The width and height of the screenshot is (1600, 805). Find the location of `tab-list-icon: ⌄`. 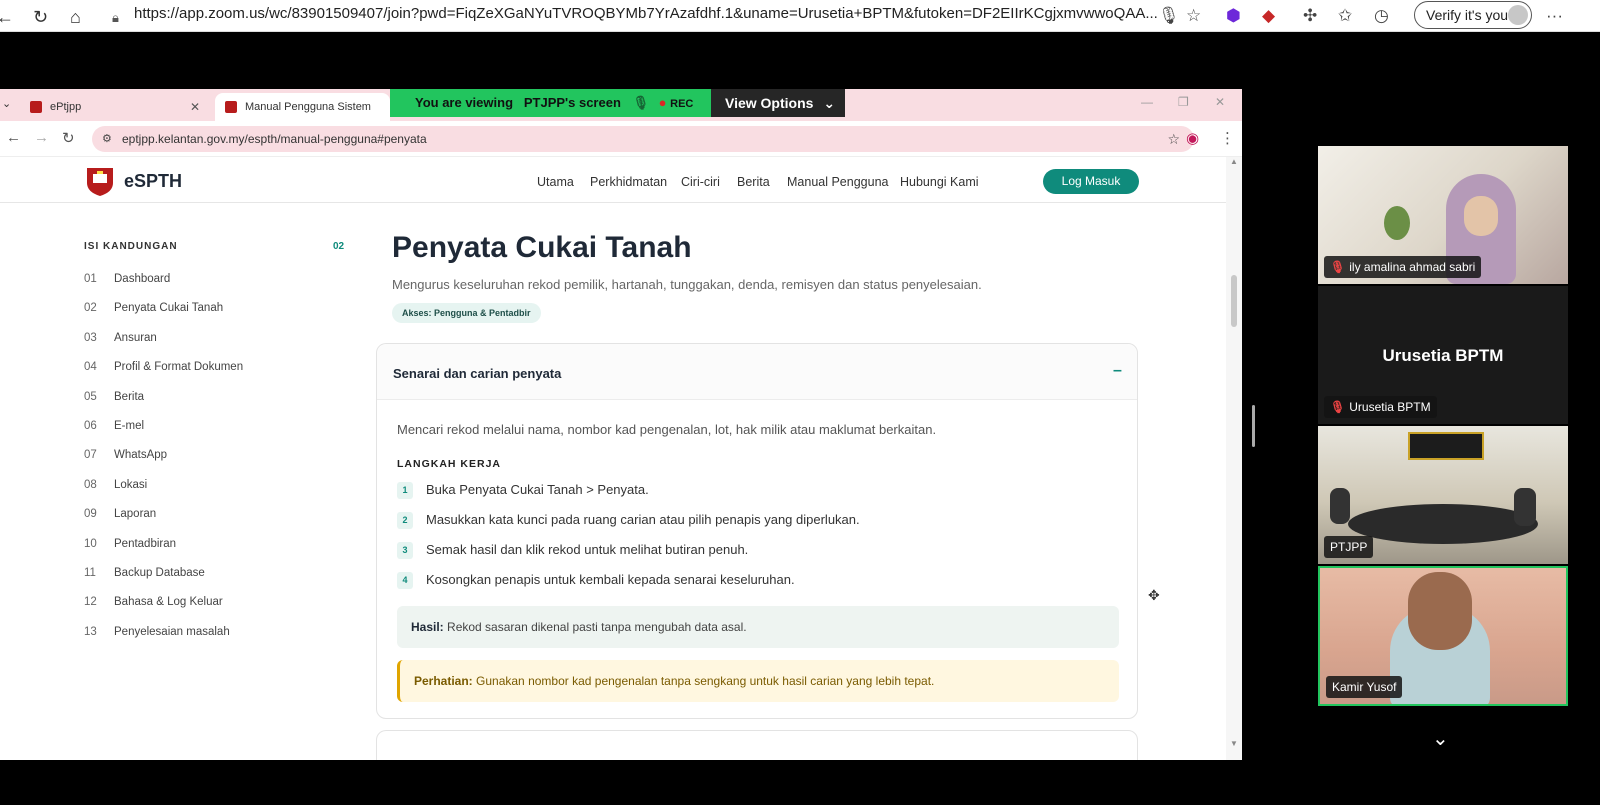

tab-list-icon: ⌄ is located at coordinates (6, 103).